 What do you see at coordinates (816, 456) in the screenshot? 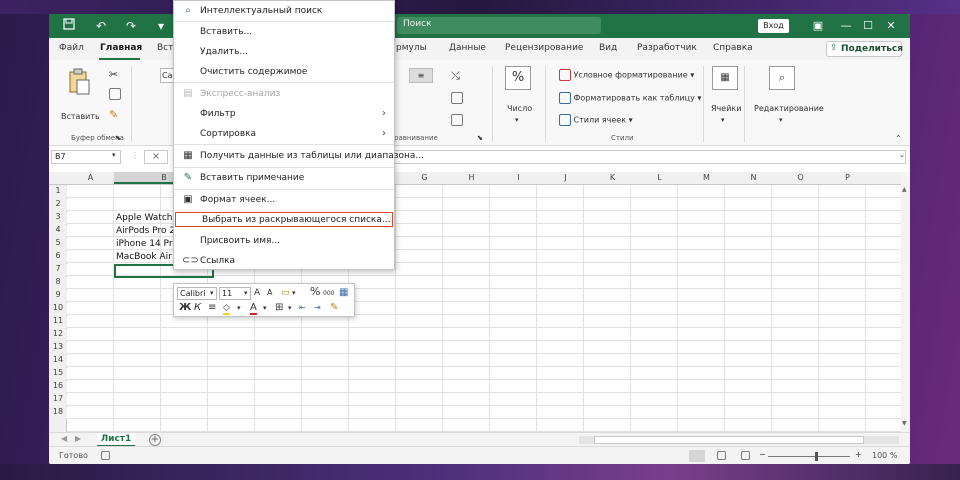
I see `zoom-slider-thumb` at bounding box center [816, 456].